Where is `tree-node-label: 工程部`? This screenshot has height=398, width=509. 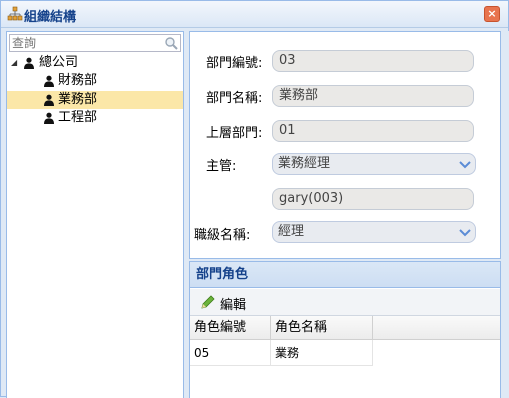
tree-node-label: 工程部 is located at coordinates (78, 117).